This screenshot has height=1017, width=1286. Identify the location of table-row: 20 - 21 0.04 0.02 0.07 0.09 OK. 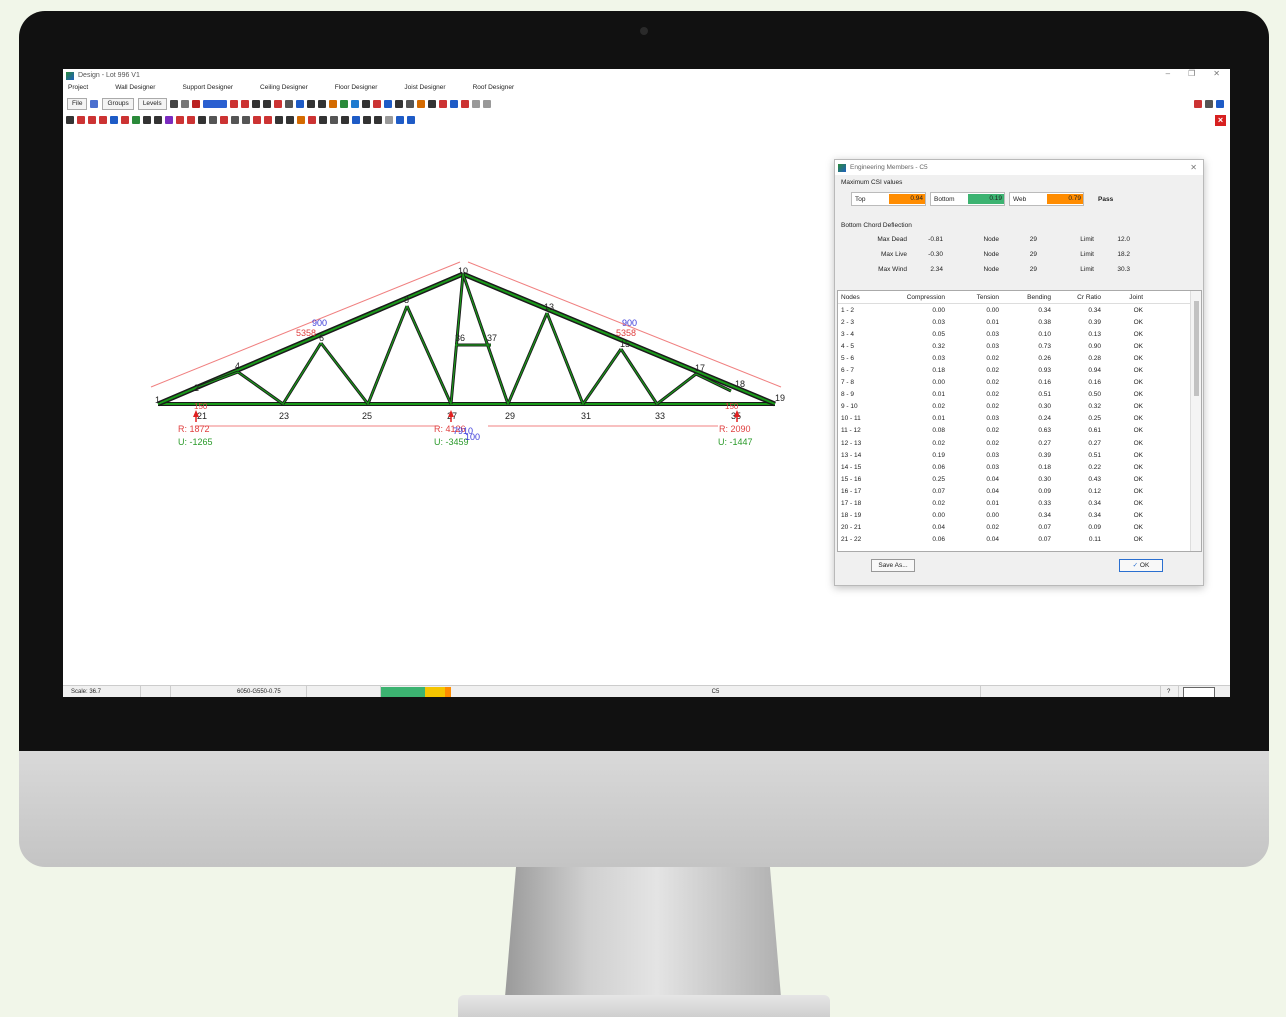
(1019, 528).